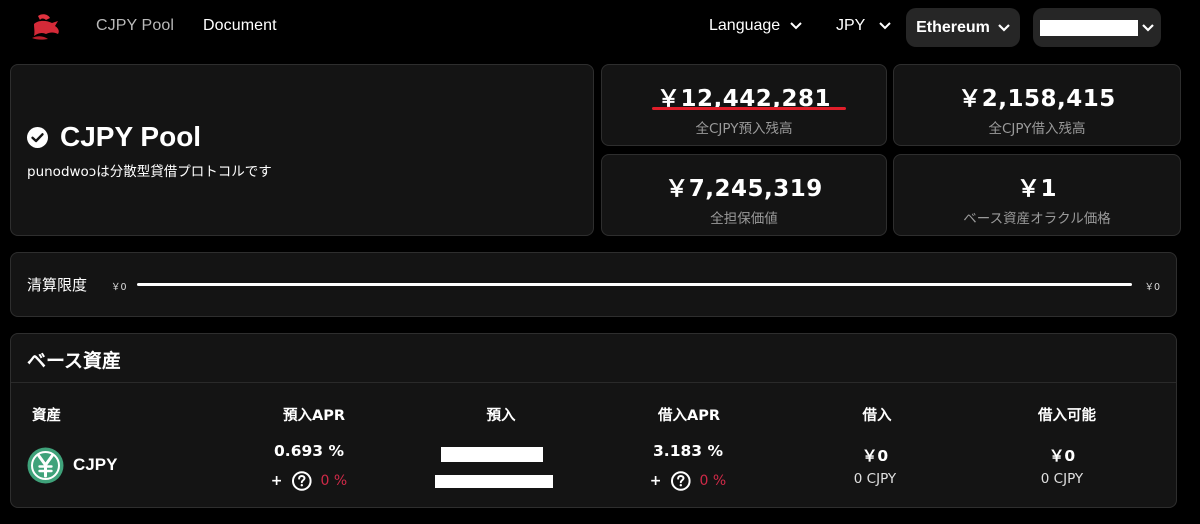  I want to click on oracle-price-value: ￥1, so click(1036, 189).